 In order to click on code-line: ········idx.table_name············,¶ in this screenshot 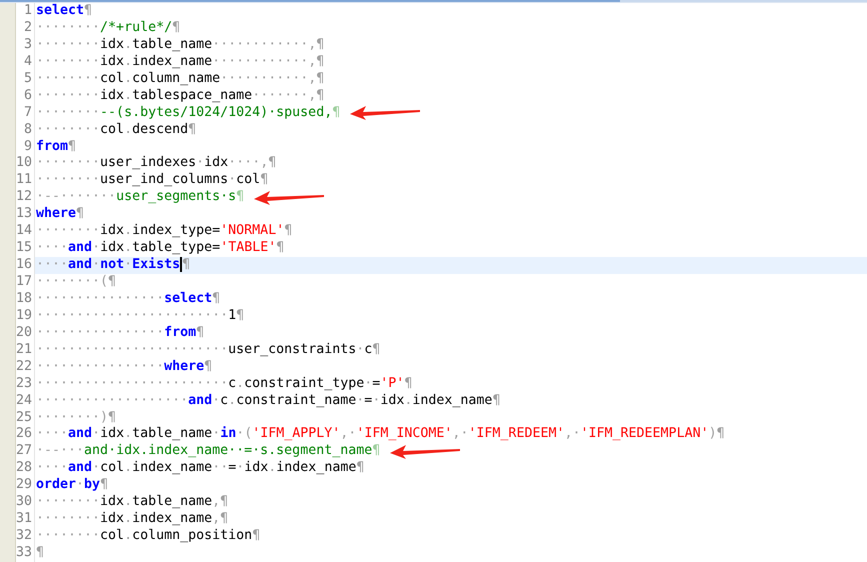, I will do `click(180, 45)`.